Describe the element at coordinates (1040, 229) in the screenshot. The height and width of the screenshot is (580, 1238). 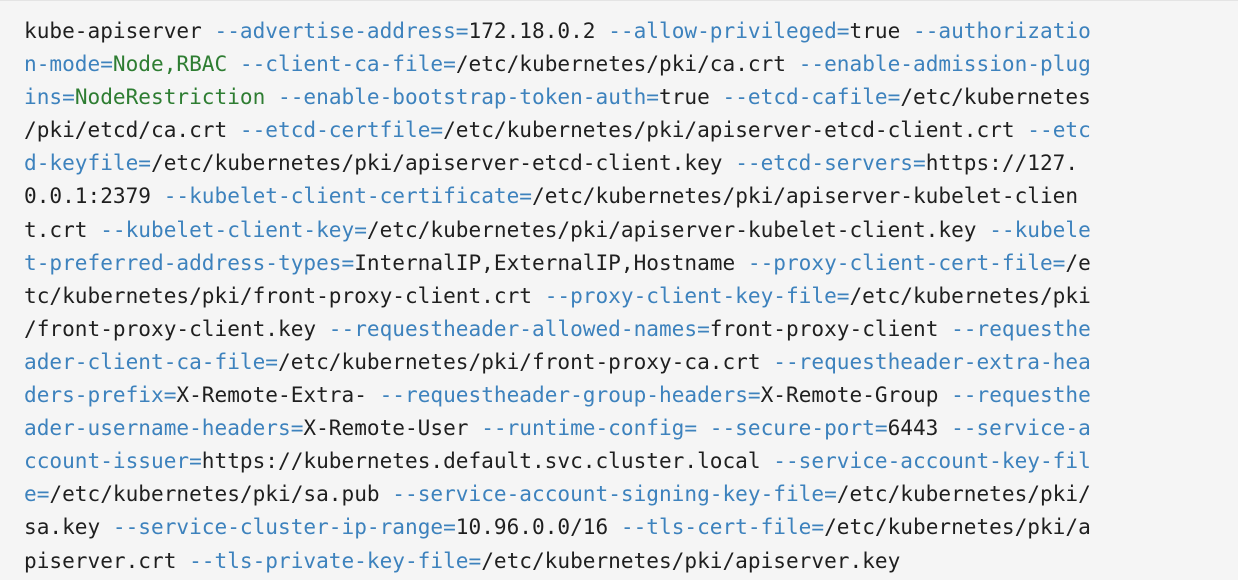
I see `flag-name: --kubele` at that location.